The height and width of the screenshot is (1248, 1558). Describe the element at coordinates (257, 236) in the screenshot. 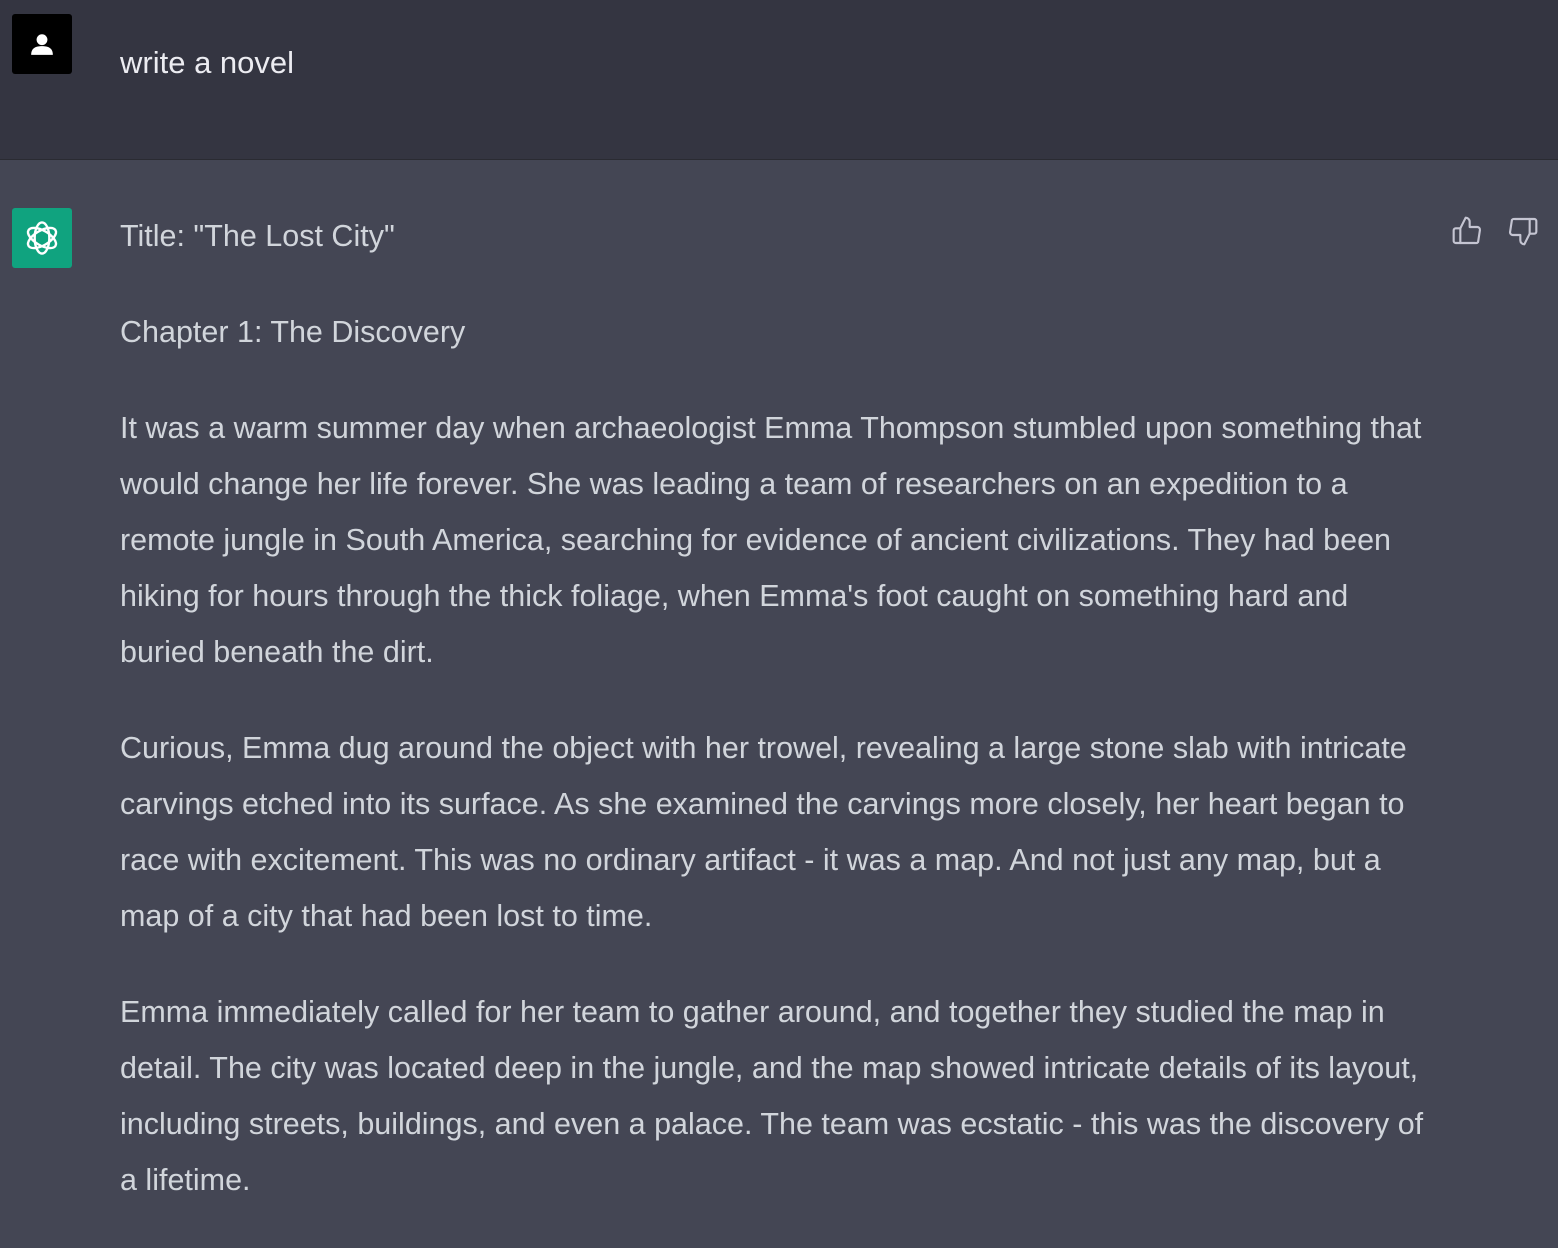

I see `novel-title: Title: "The Lost City"` at that location.